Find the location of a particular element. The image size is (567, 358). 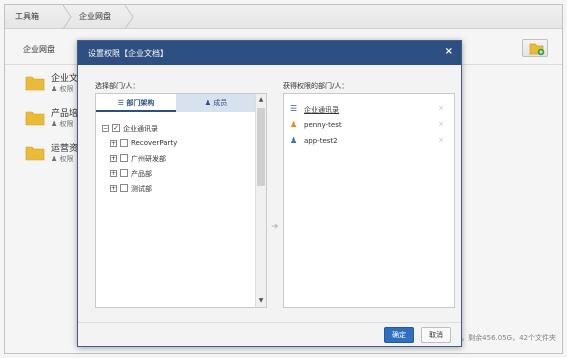

right-pane-label: 获得权限的部门/人： is located at coordinates (316, 86).